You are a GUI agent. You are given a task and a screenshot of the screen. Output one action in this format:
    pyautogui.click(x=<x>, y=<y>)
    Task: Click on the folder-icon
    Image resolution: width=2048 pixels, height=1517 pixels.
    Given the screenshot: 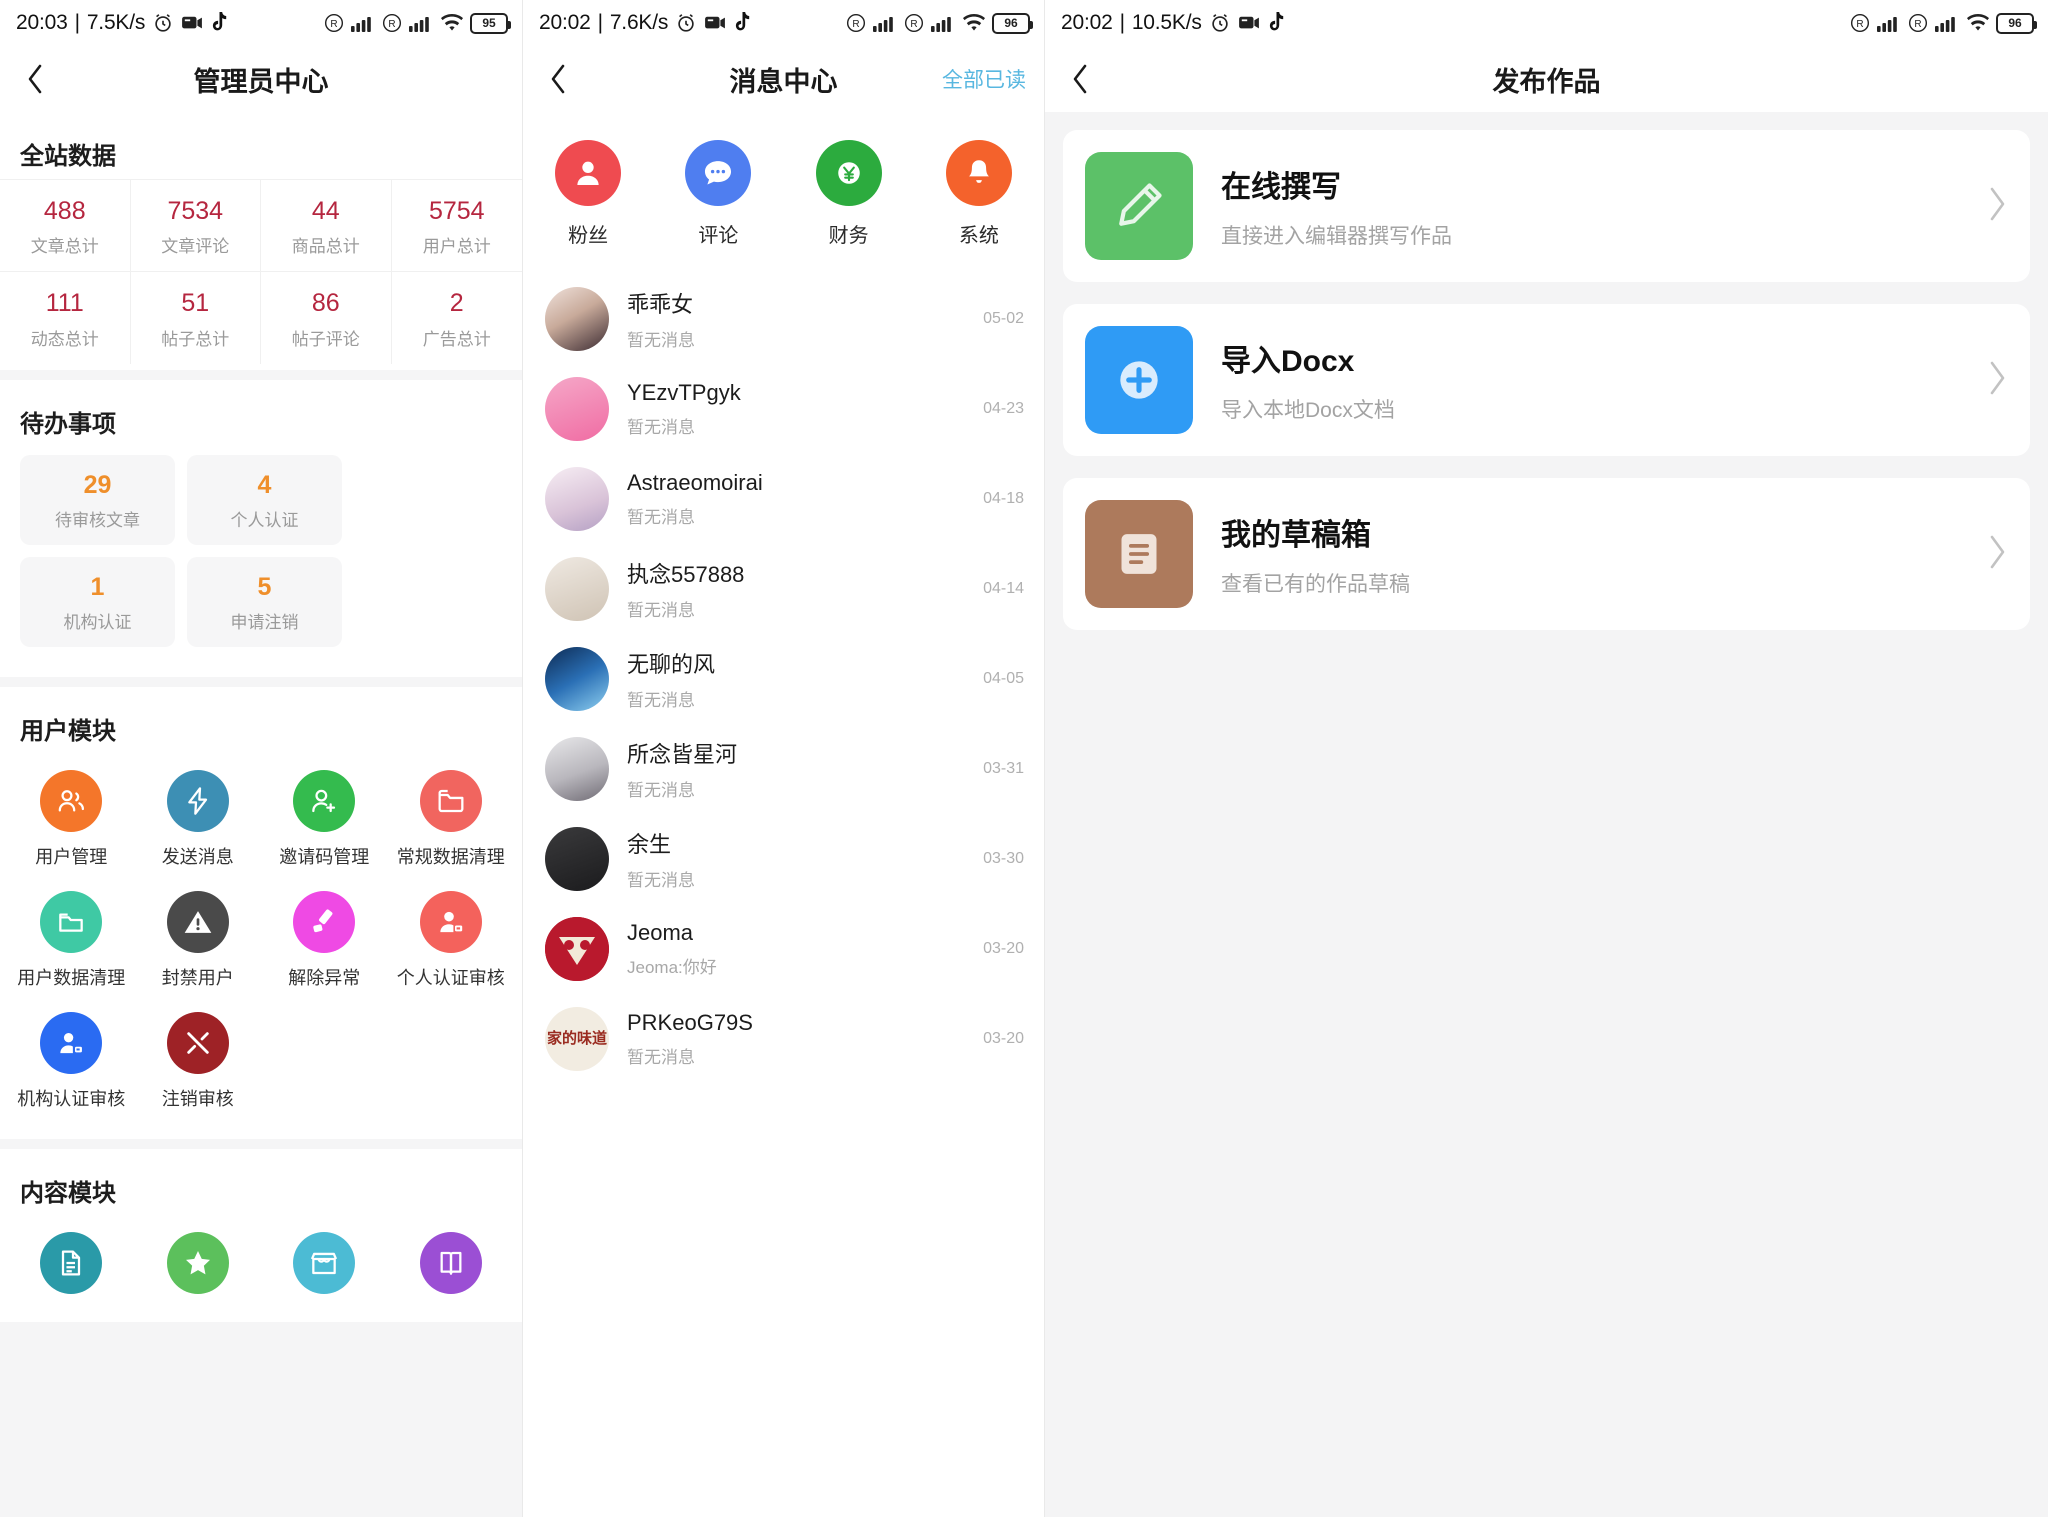 What is the action you would take?
    pyautogui.click(x=450, y=800)
    